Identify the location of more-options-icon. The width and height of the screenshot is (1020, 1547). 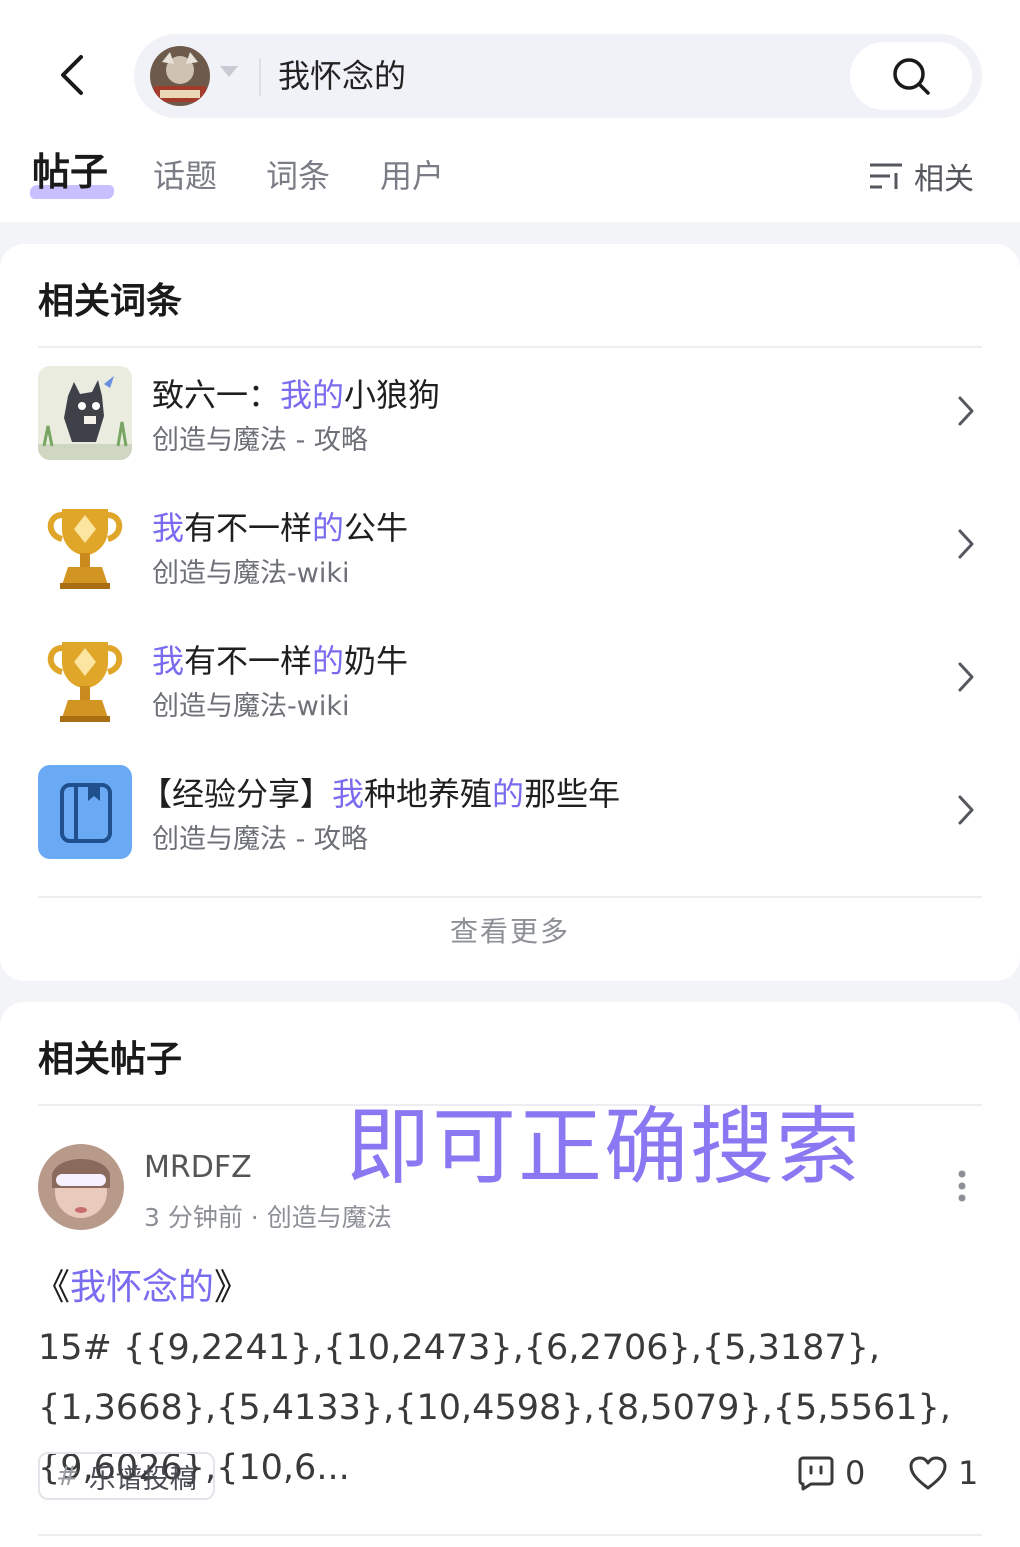
(962, 1186).